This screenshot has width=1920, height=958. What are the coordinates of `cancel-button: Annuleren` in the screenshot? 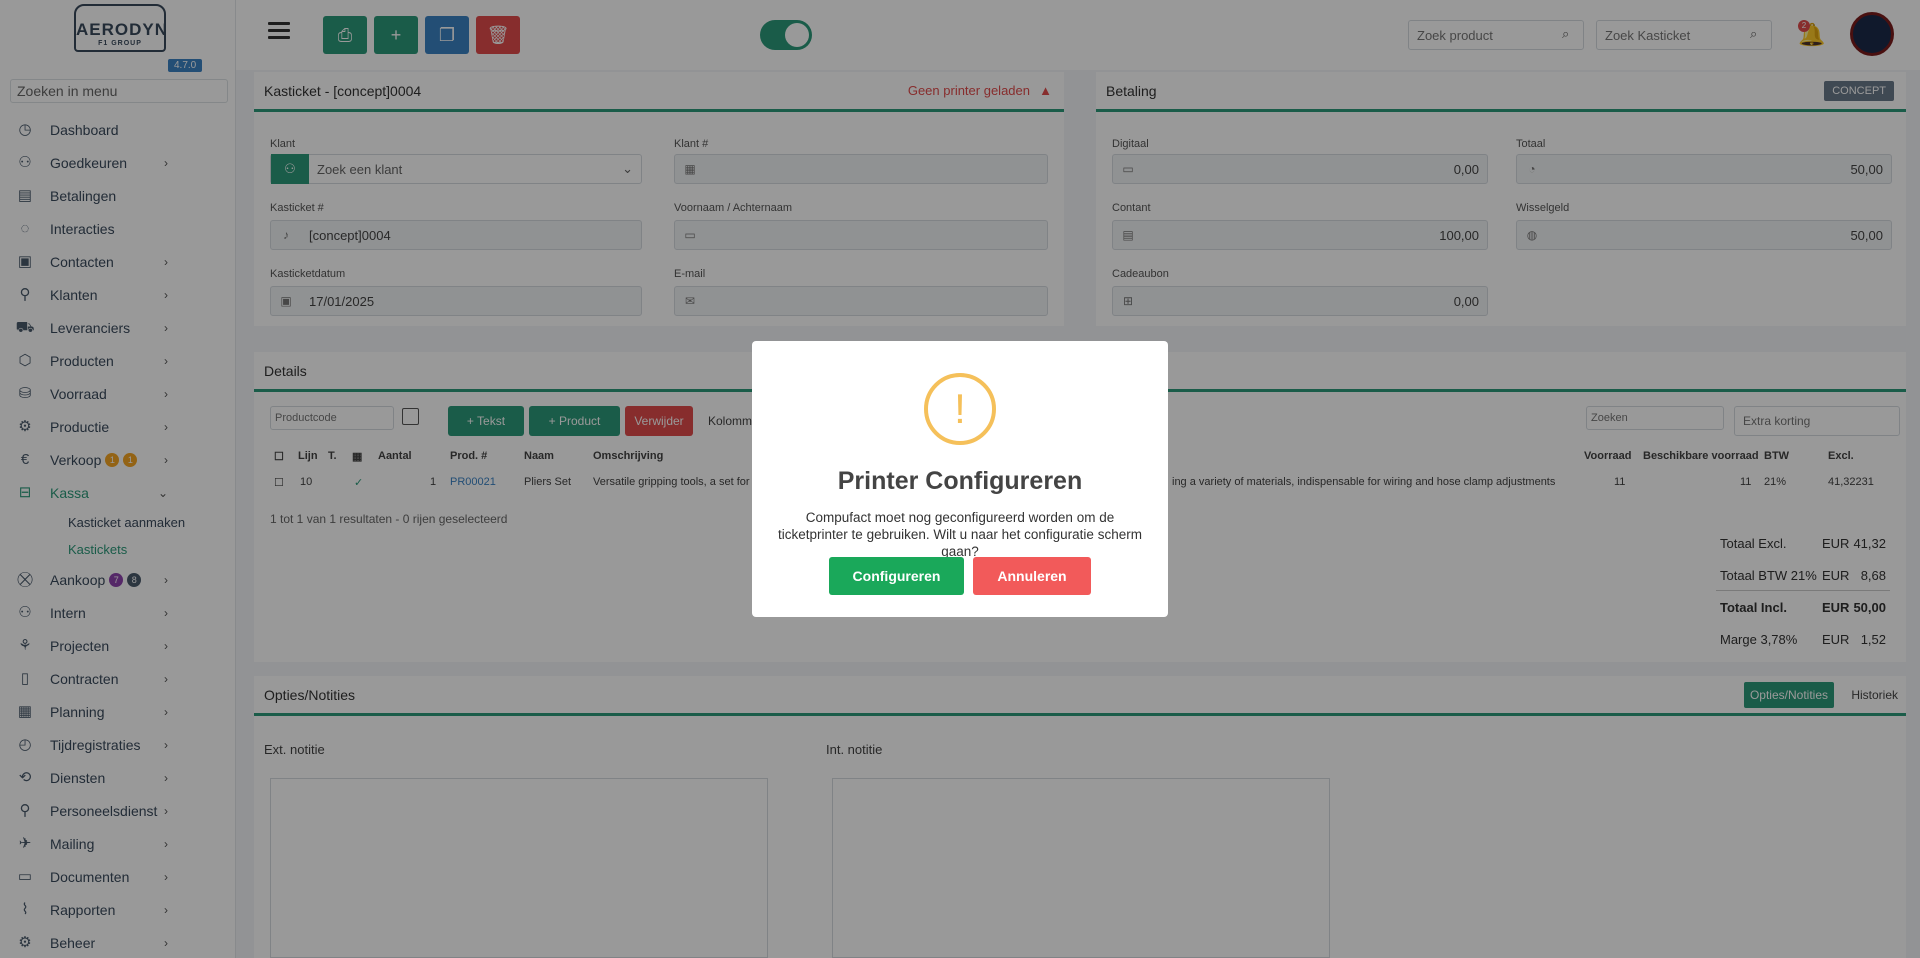 It's located at (1032, 576).